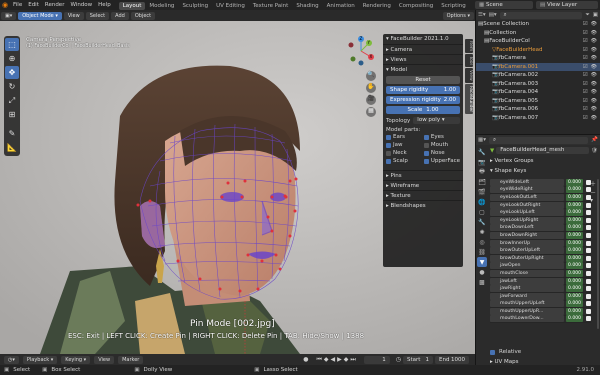 Image resolution: width=600 pixels, height=375 pixels. Describe the element at coordinates (423, 90) in the screenshot. I see `shape-rigidity-slider: Shape rigidity 1.00` at that location.